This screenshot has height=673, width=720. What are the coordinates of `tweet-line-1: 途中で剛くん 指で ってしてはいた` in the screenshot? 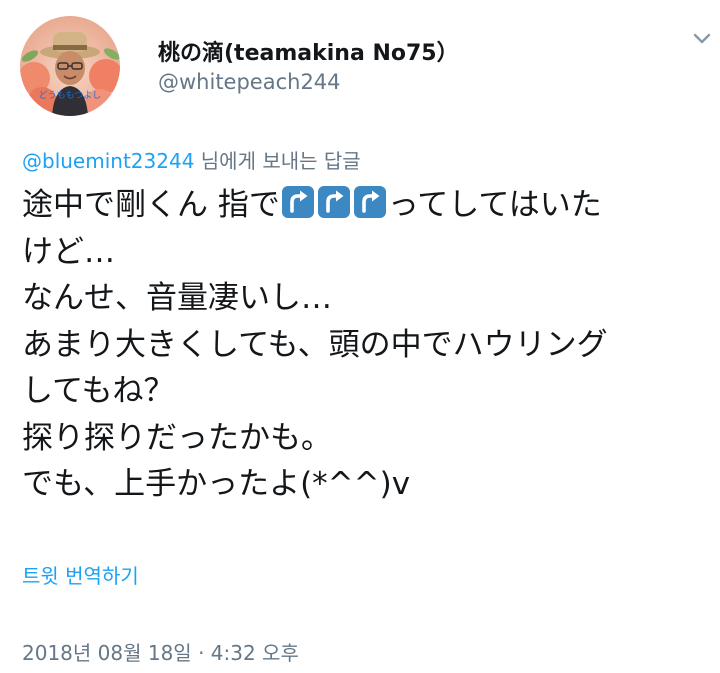 It's located at (367, 205).